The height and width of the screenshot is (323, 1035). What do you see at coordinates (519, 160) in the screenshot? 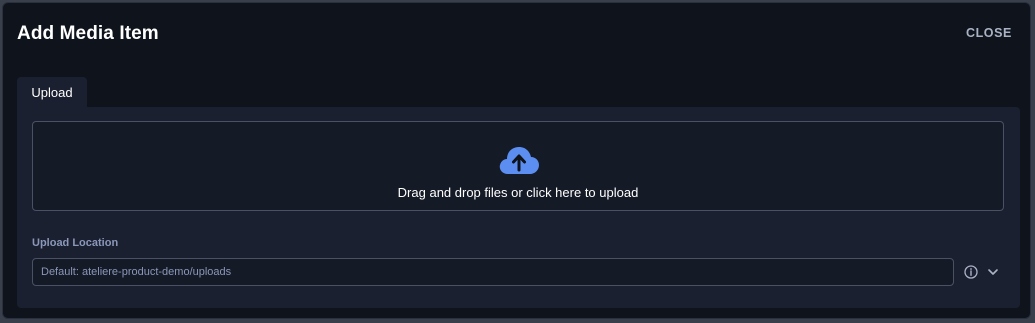
I see `cloud-upload-icon` at bounding box center [519, 160].